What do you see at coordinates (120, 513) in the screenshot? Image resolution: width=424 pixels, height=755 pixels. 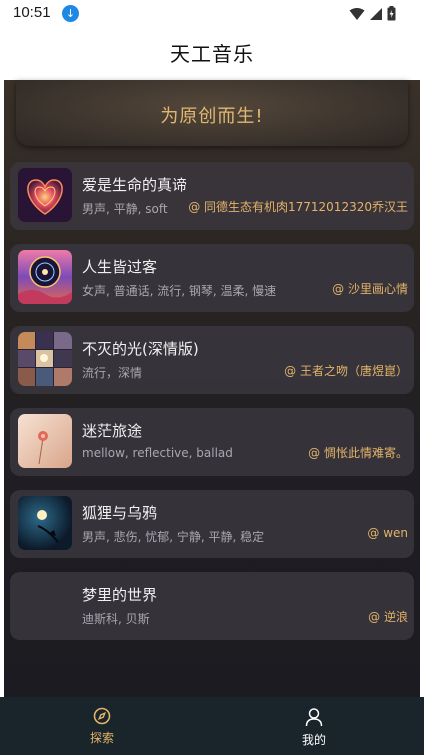 I see `song-title: 狐狸与乌鸦` at bounding box center [120, 513].